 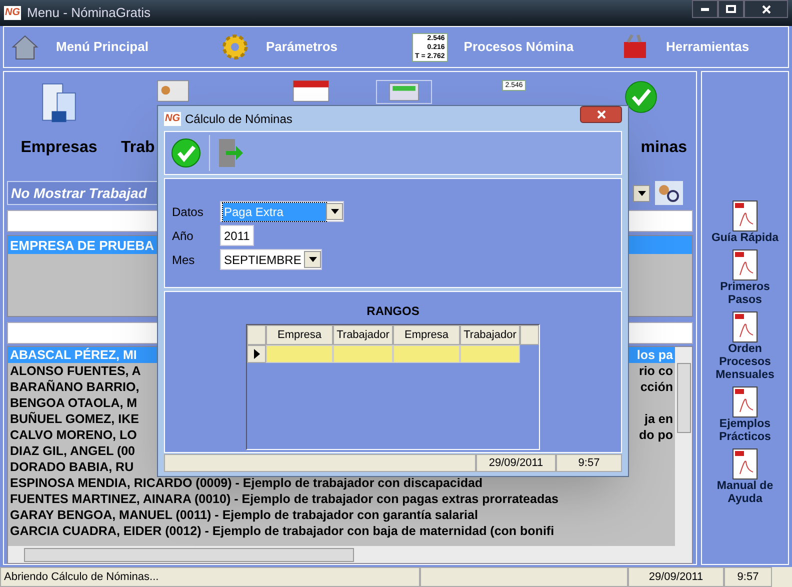 I want to click on module-label: minas, so click(x=663, y=148).